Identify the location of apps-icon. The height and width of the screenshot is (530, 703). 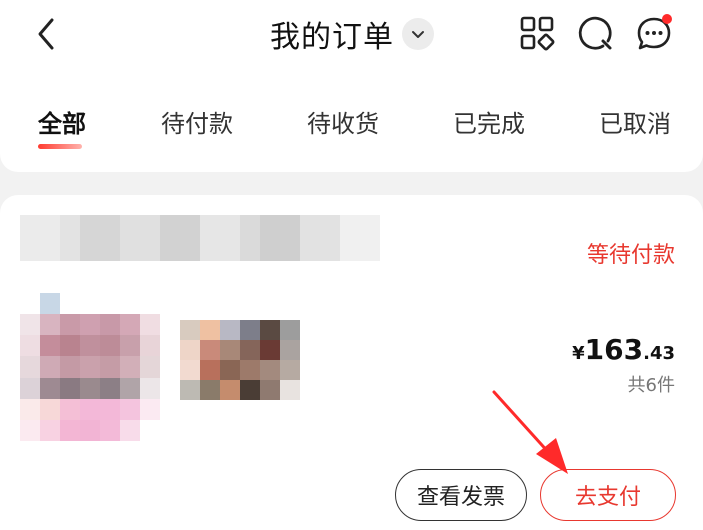
(538, 34).